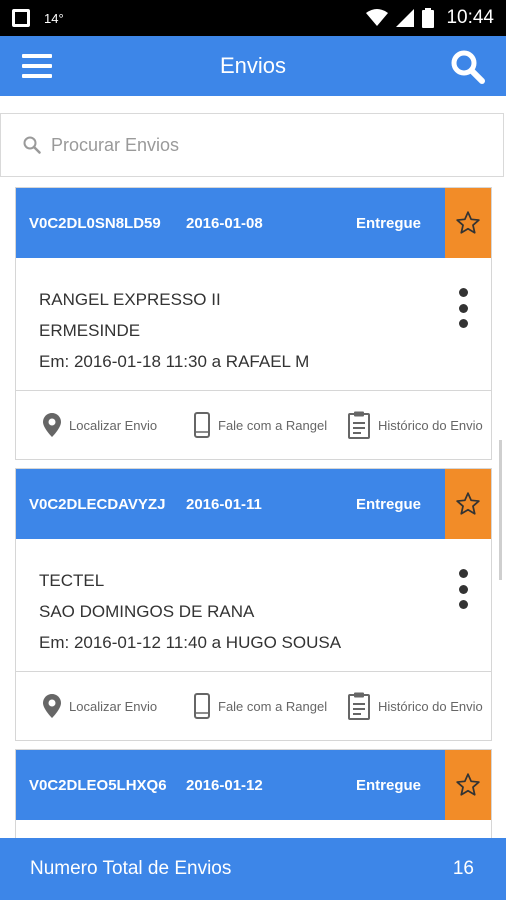 This screenshot has height=900, width=506. Describe the element at coordinates (224, 223) in the screenshot. I see `shipment-date: 2016-01-08` at that location.